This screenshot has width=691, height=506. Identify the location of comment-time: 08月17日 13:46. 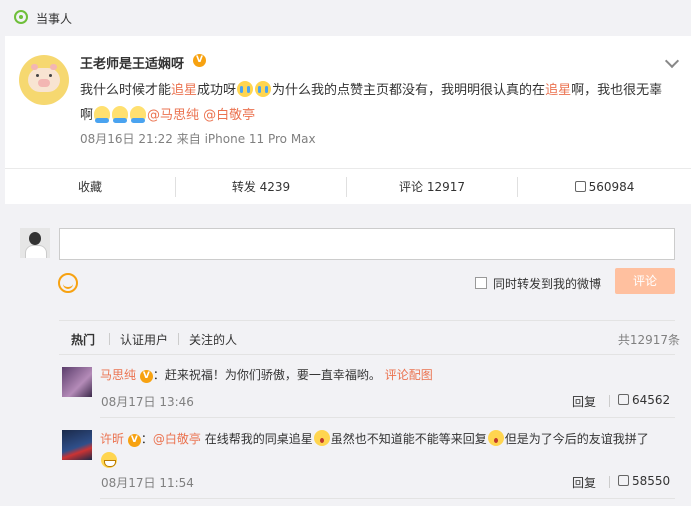
(147, 402).